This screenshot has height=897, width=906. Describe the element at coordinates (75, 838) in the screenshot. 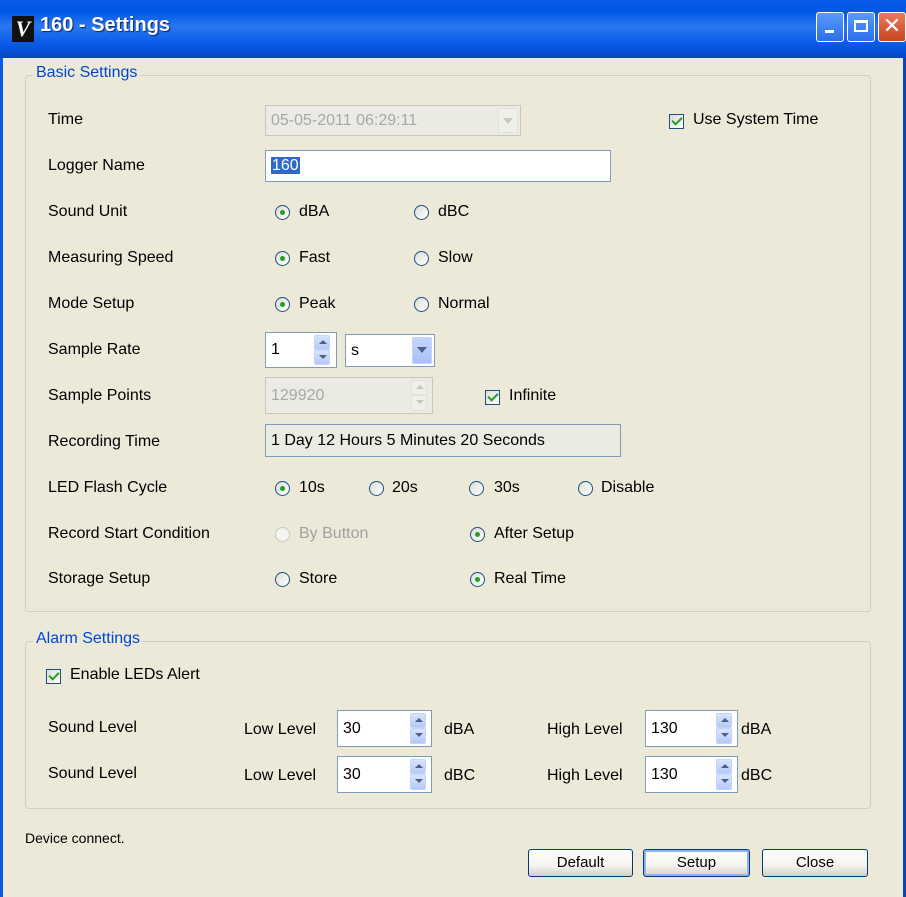

I see `status-text: Device connect.` at that location.